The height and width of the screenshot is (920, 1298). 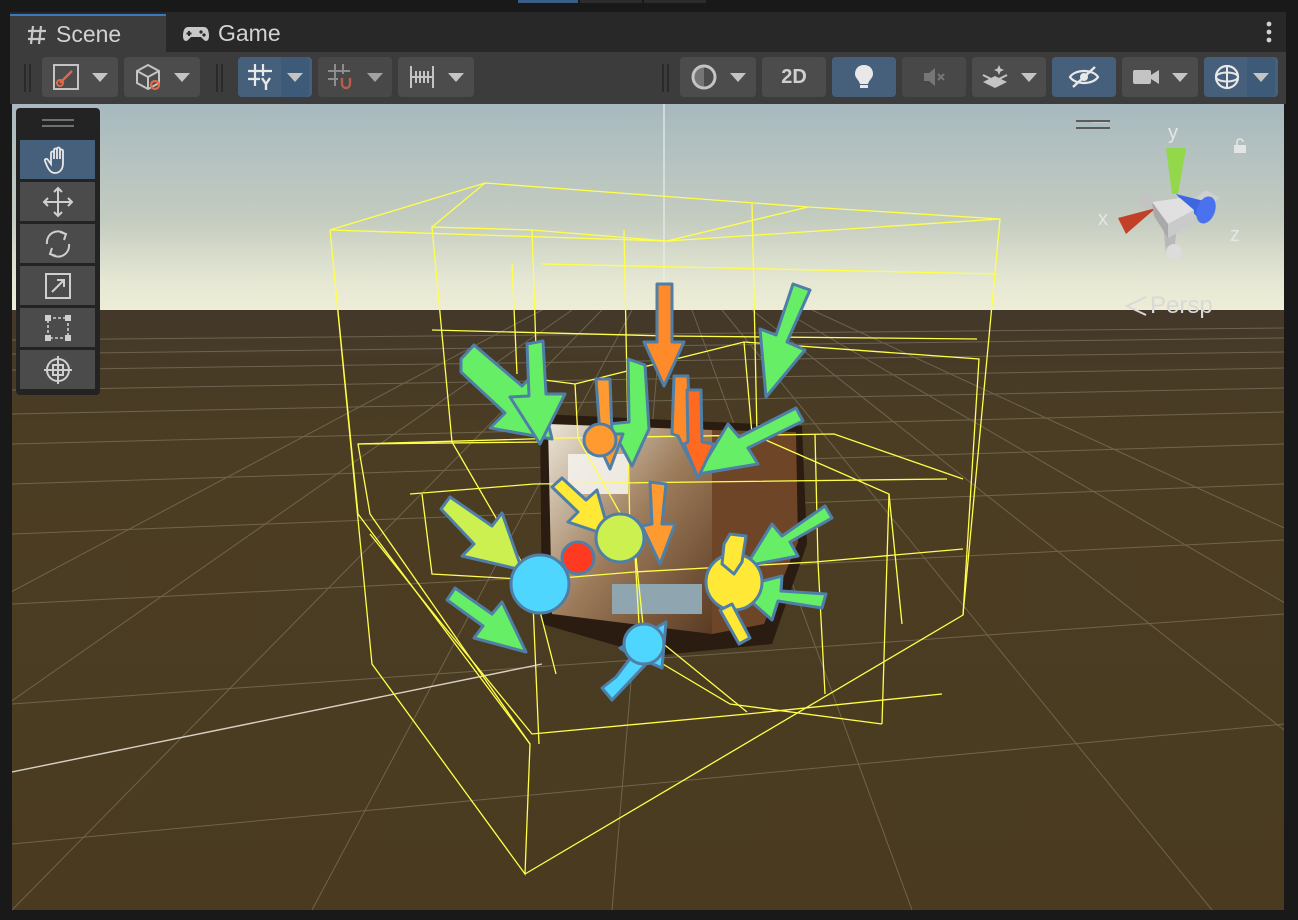 What do you see at coordinates (1093, 125) in the screenshot?
I see `gizmo-grip-icon` at bounding box center [1093, 125].